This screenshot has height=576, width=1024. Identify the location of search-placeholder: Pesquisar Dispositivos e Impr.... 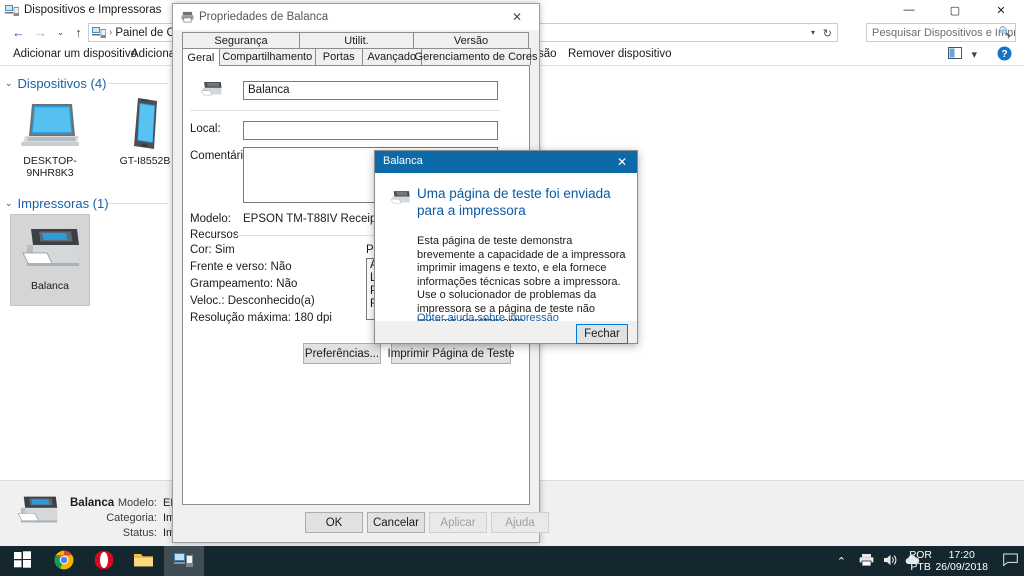
(943, 32).